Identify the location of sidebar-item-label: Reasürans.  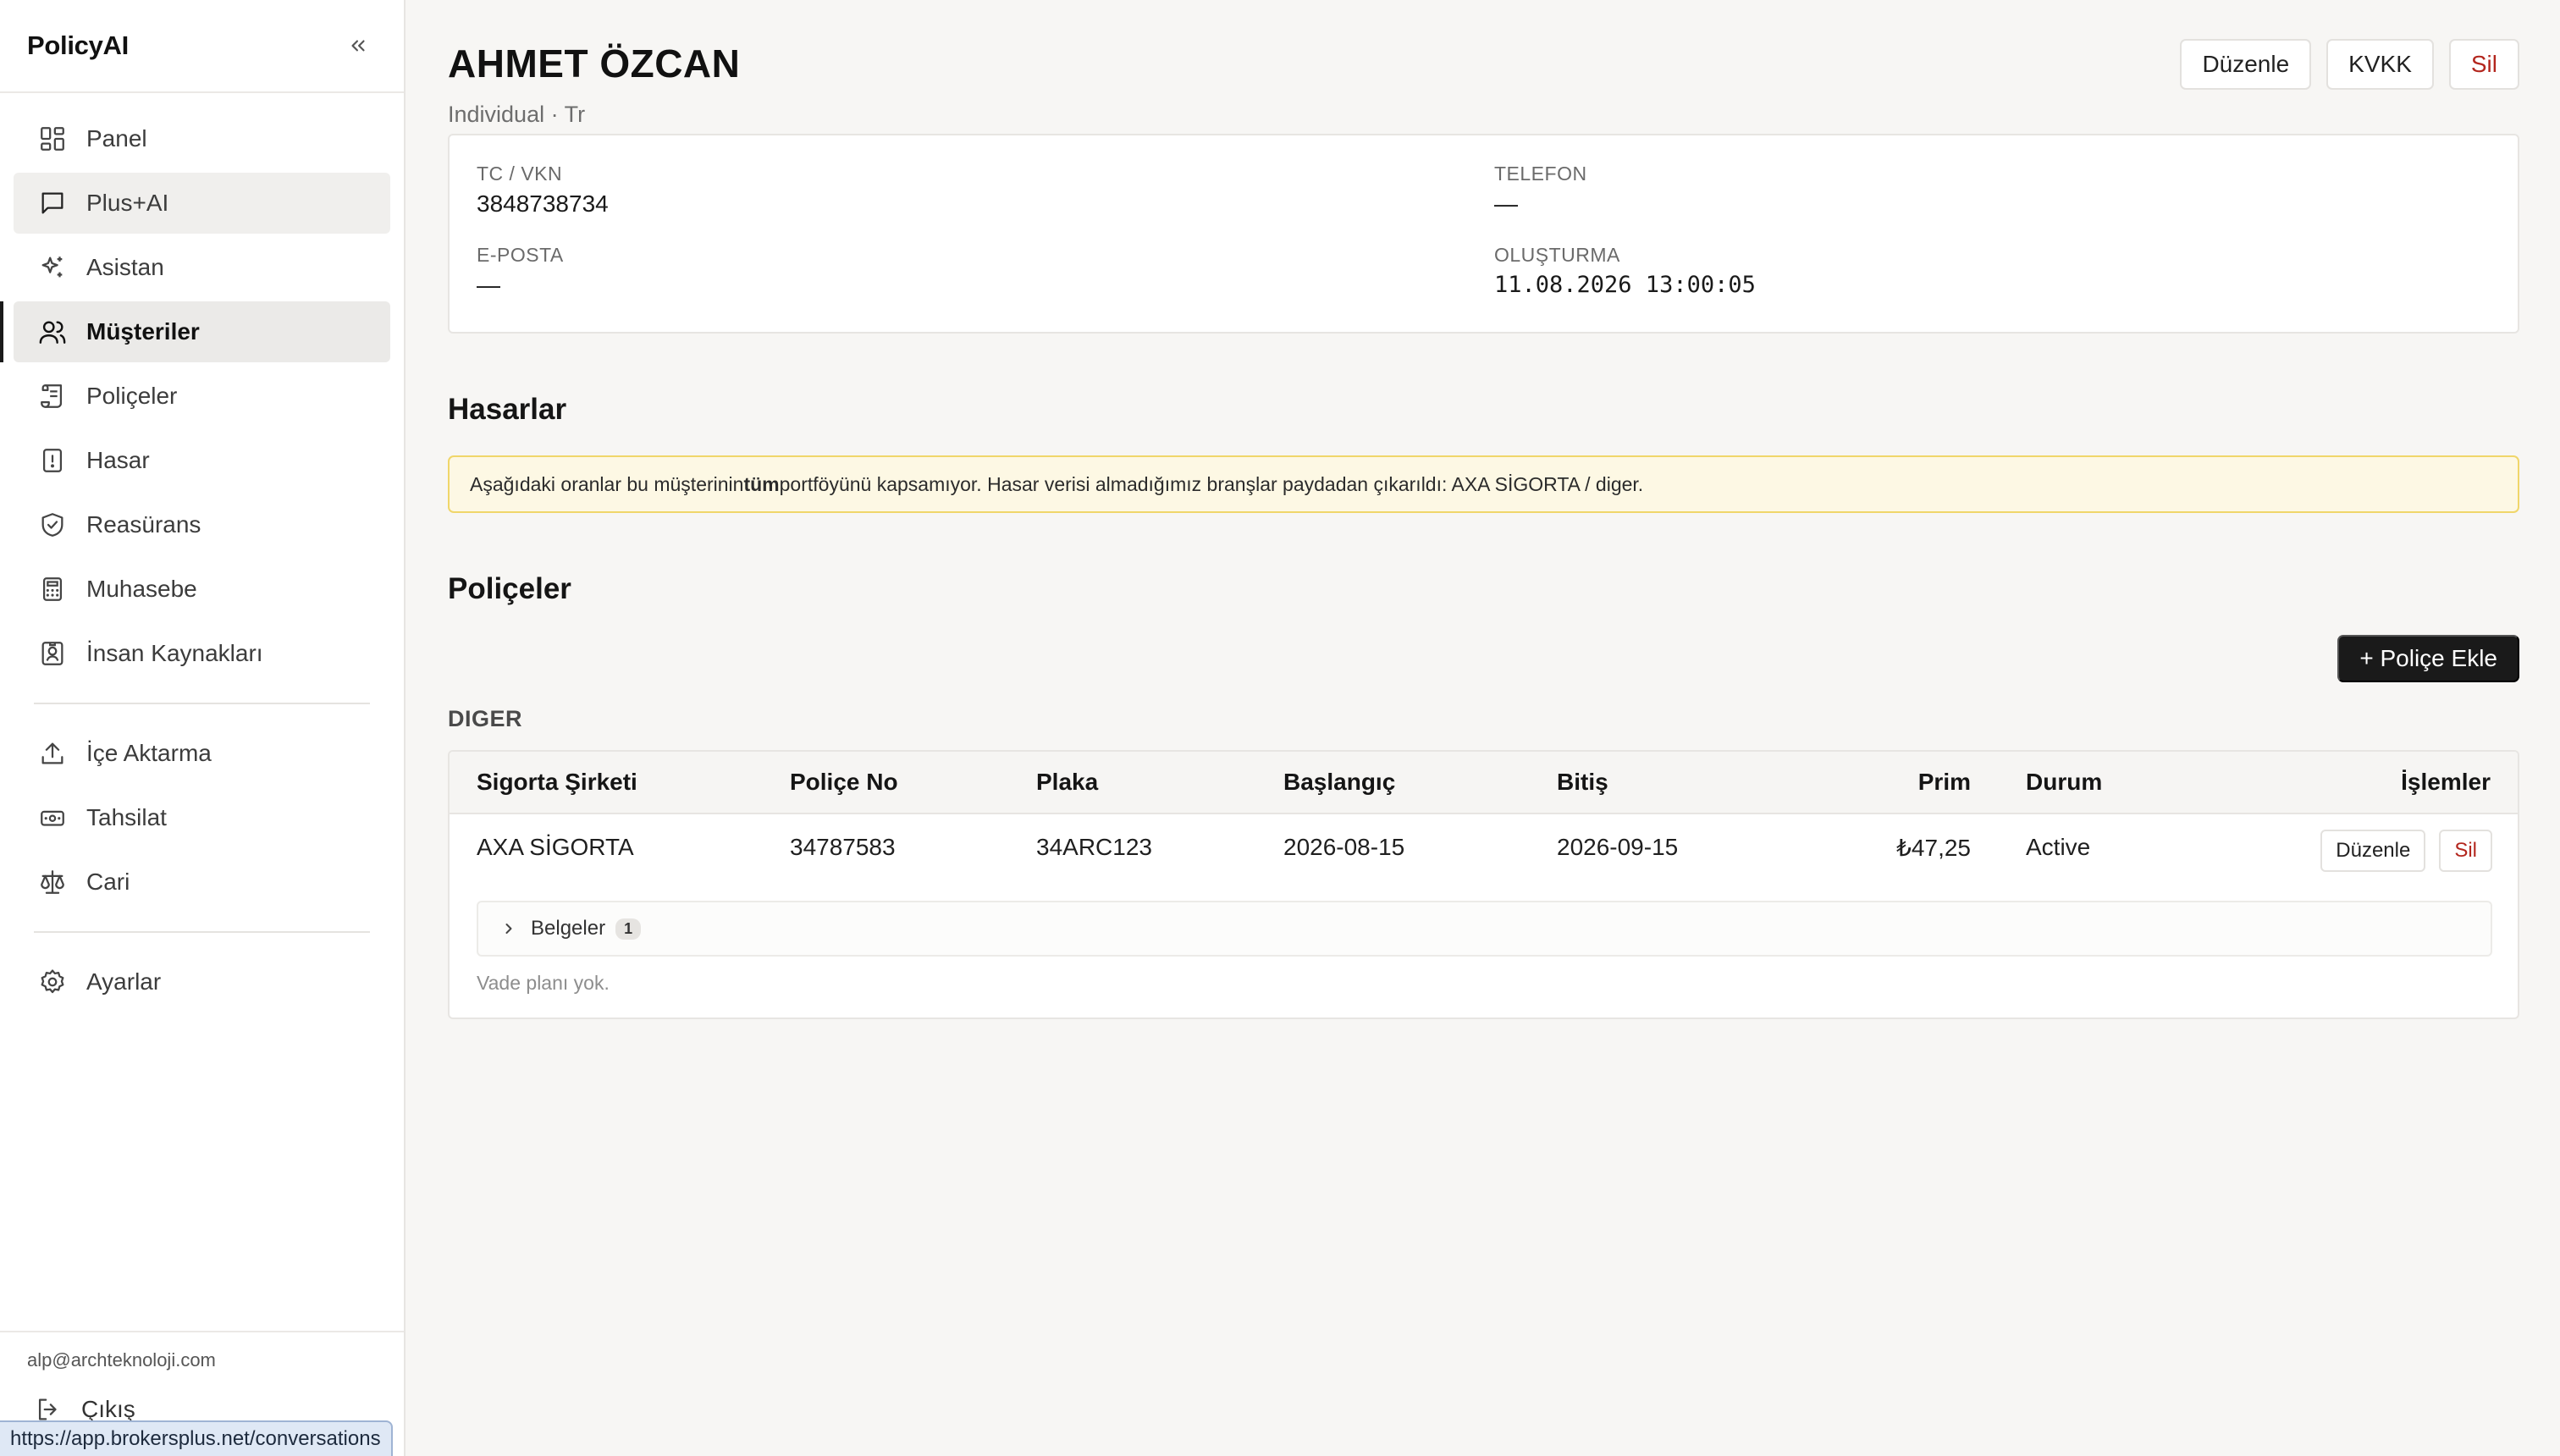
(143, 524).